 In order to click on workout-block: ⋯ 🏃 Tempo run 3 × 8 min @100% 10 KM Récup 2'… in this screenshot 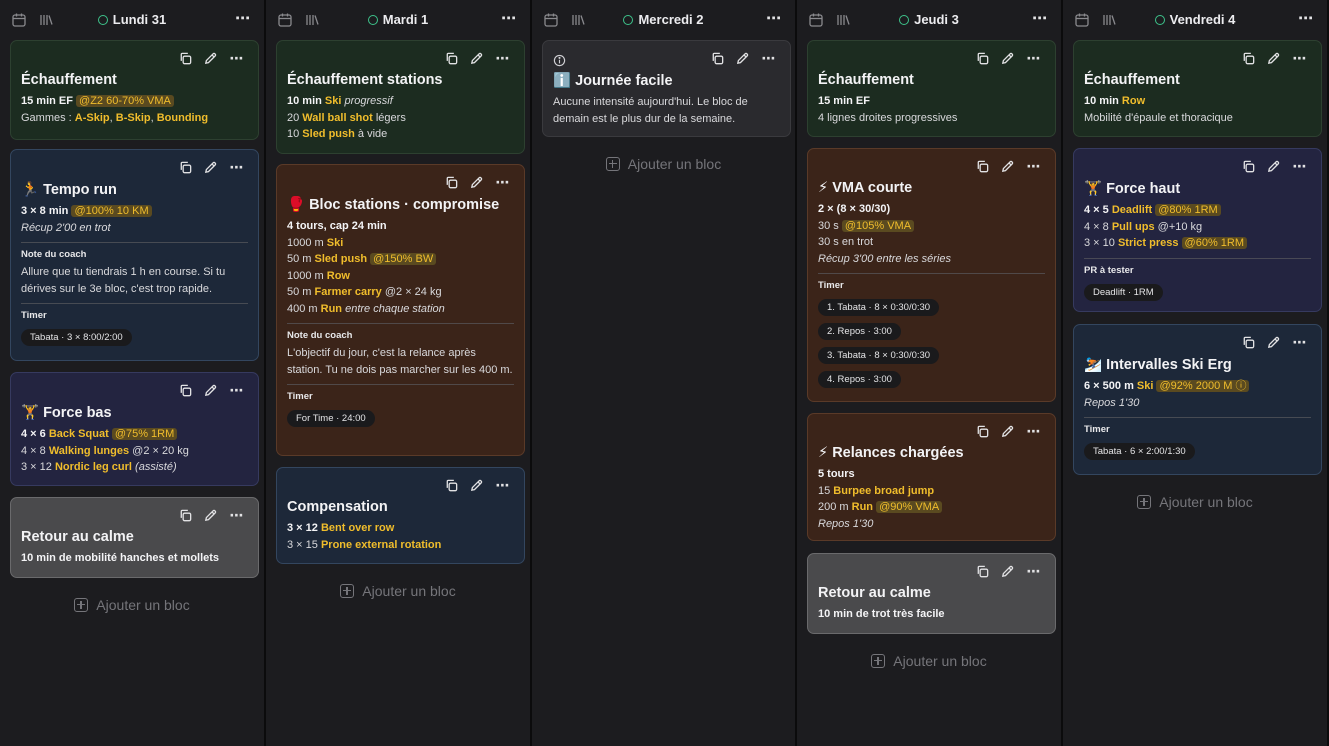, I will do `click(134, 255)`.